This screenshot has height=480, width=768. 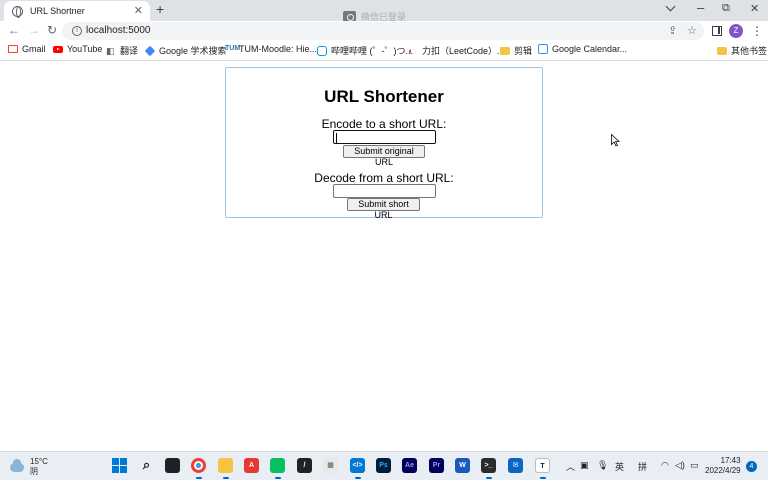 I want to click on calculator-icon: ▦, so click(x=330, y=465).